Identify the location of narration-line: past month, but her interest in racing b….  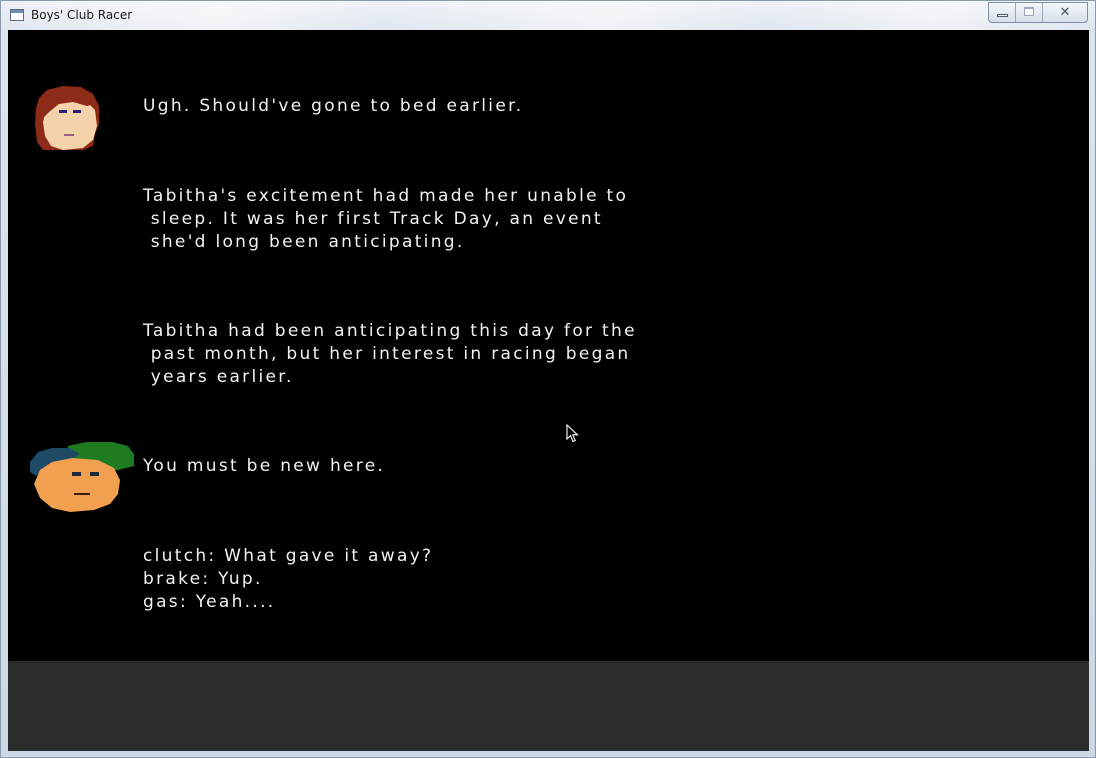
(387, 354).